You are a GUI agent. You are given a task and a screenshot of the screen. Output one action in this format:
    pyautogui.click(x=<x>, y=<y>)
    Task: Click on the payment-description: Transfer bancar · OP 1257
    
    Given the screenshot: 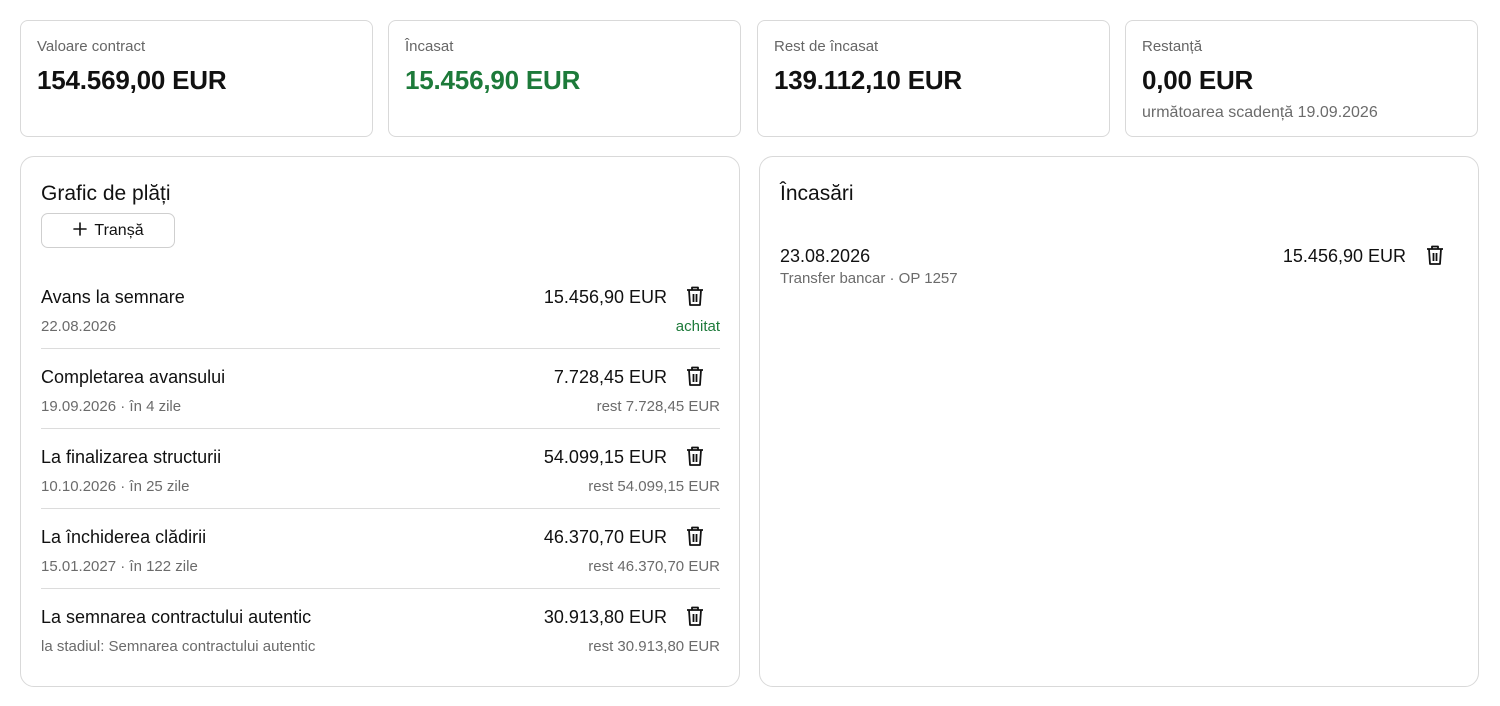 What is the action you would take?
    pyautogui.click(x=869, y=278)
    